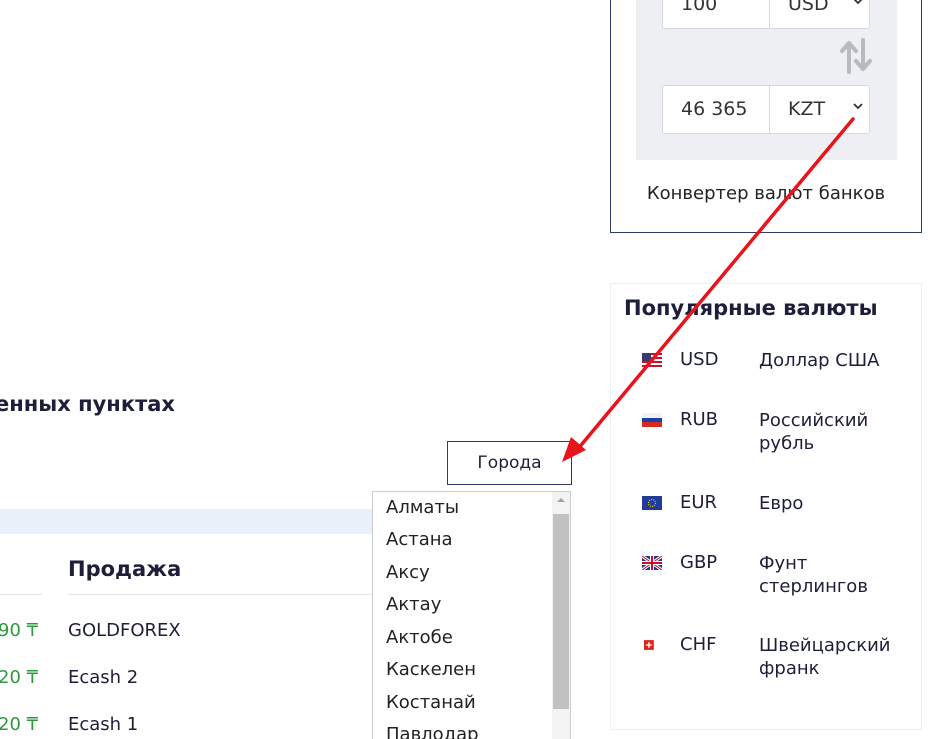 This screenshot has height=739, width=947. What do you see at coordinates (408, 572) in the screenshot?
I see `city-option: Аксу` at bounding box center [408, 572].